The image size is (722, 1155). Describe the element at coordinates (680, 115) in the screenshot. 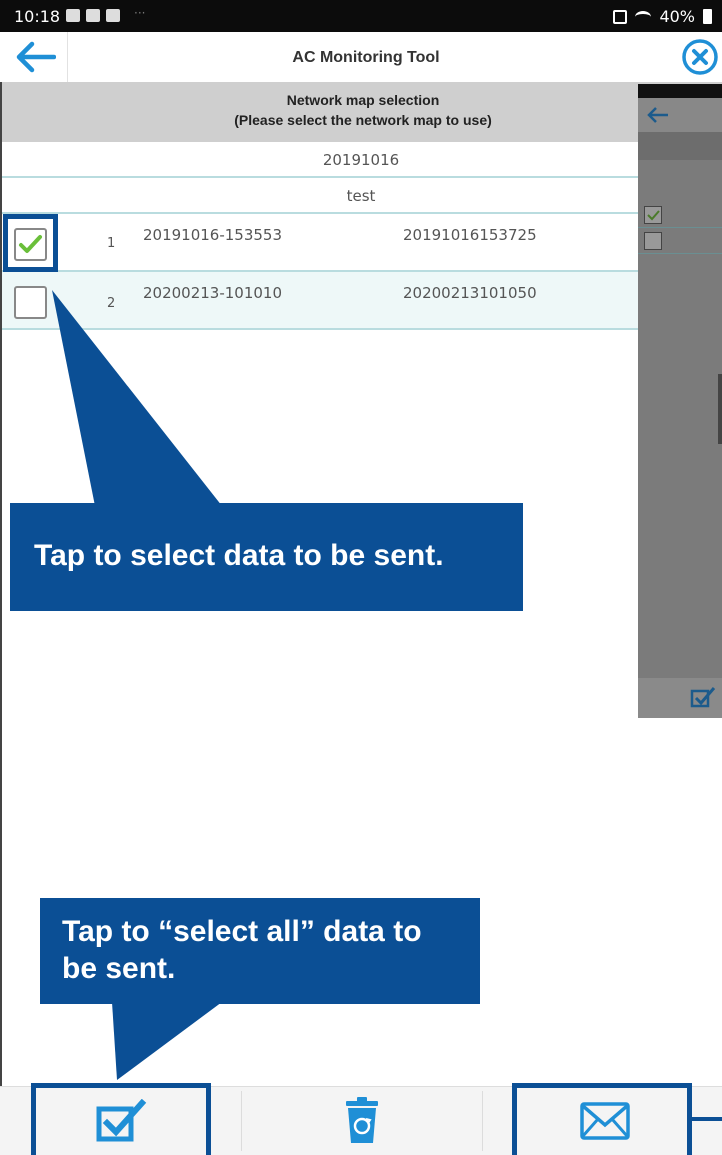

I see `preview-header` at that location.